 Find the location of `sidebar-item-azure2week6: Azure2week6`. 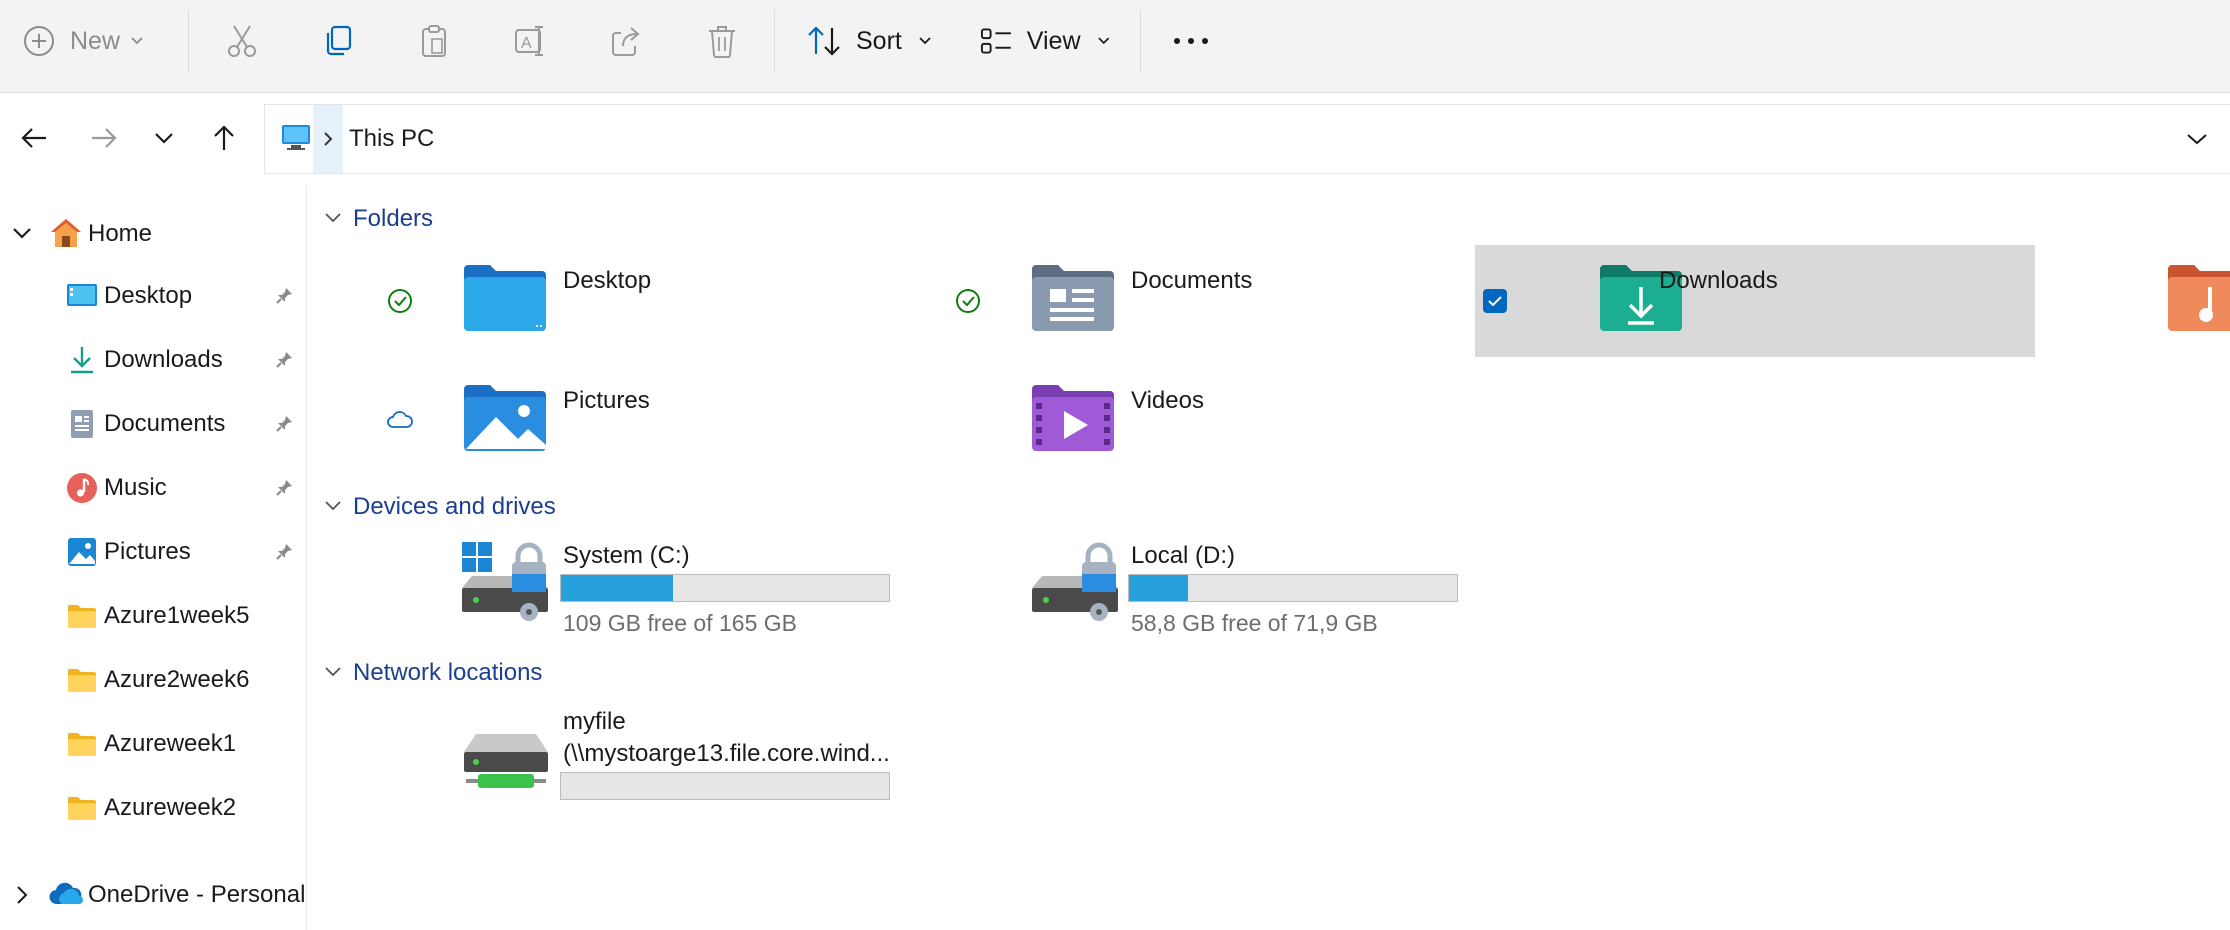

sidebar-item-azure2week6: Azure2week6 is located at coordinates (153, 680).